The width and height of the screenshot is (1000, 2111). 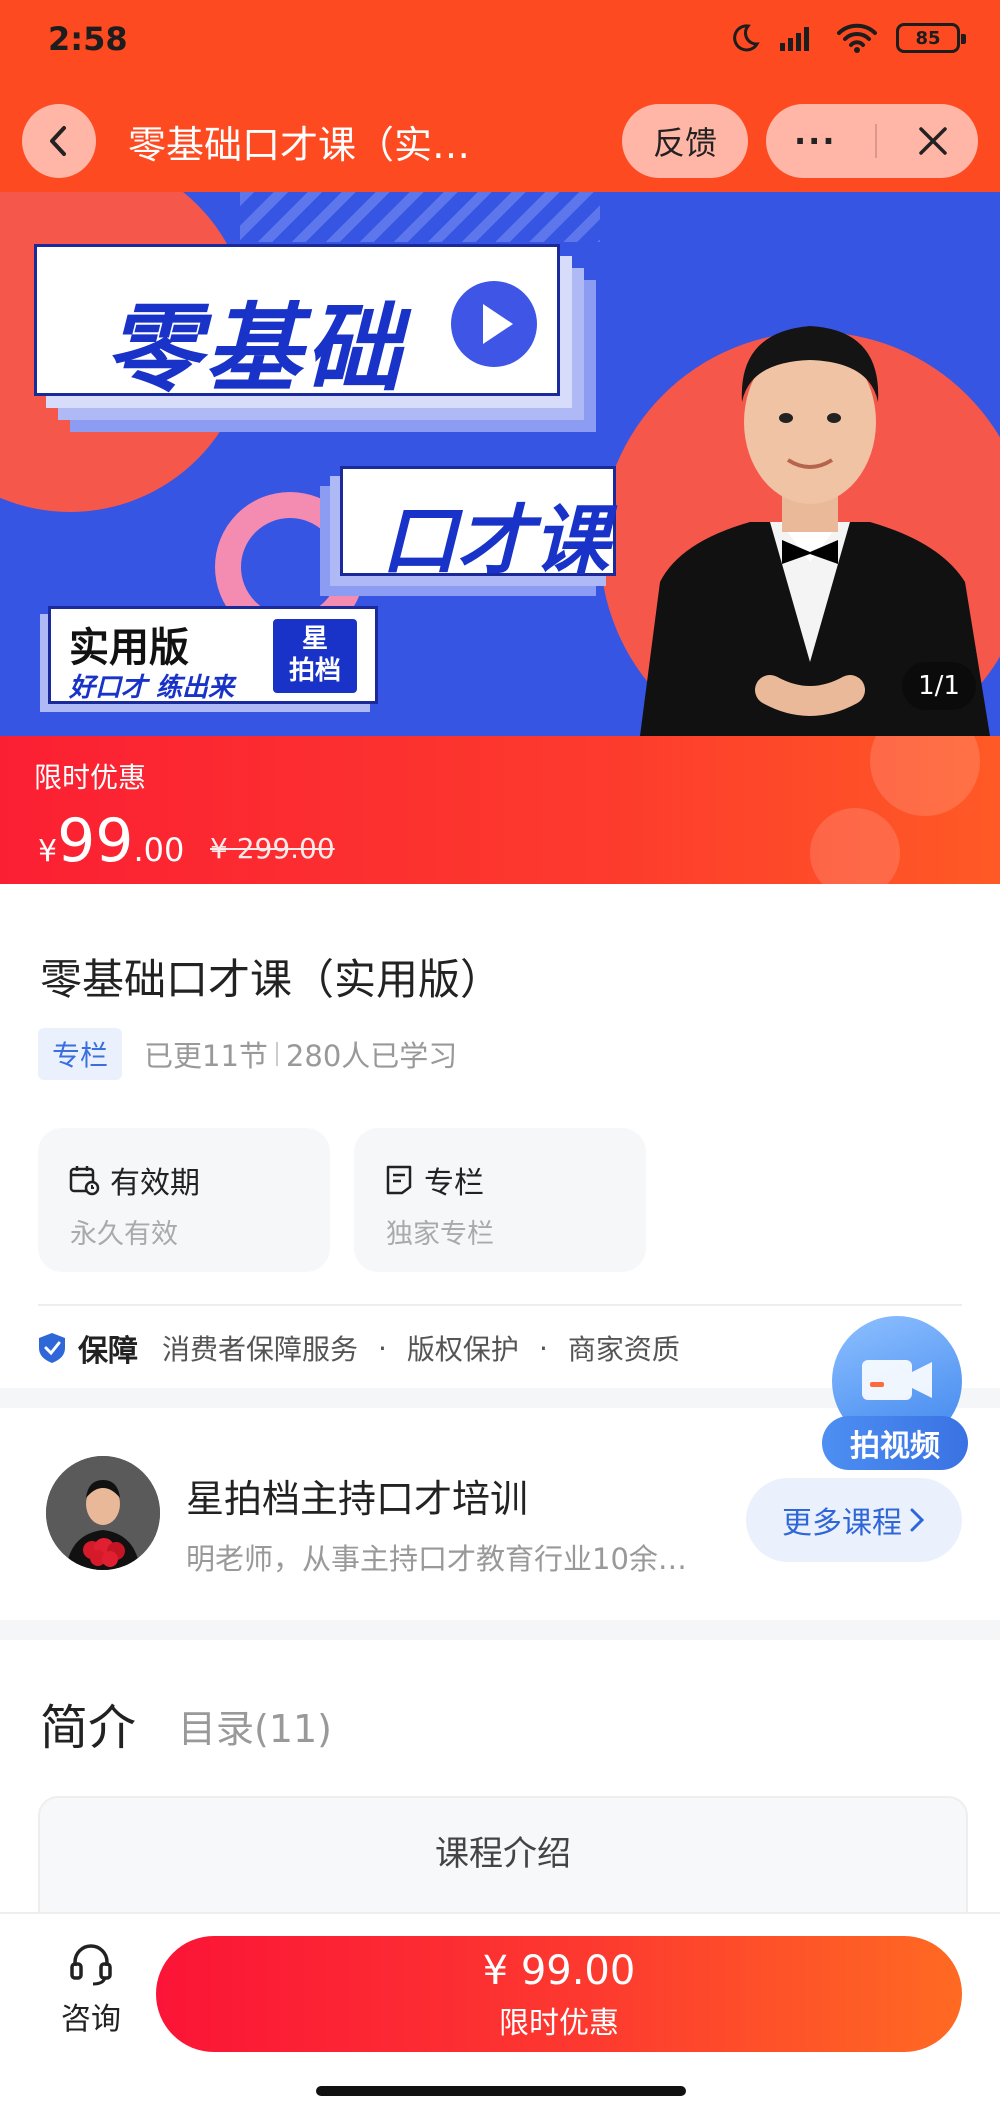 What do you see at coordinates (939, 686) in the screenshot?
I see `banner-pager: 1/1` at bounding box center [939, 686].